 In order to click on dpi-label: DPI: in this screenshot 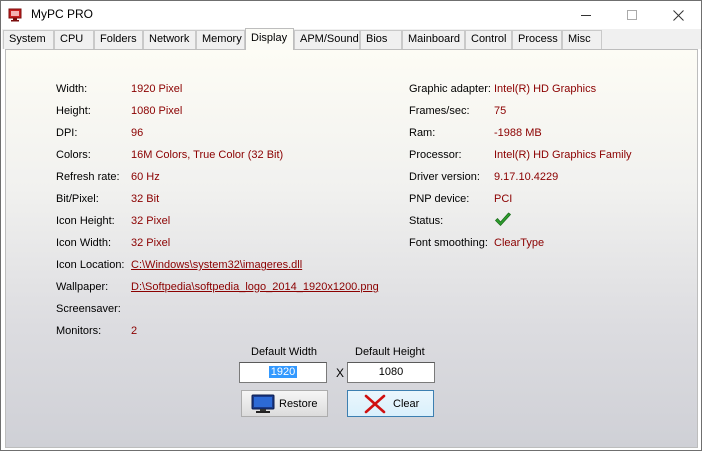, I will do `click(67, 133)`.